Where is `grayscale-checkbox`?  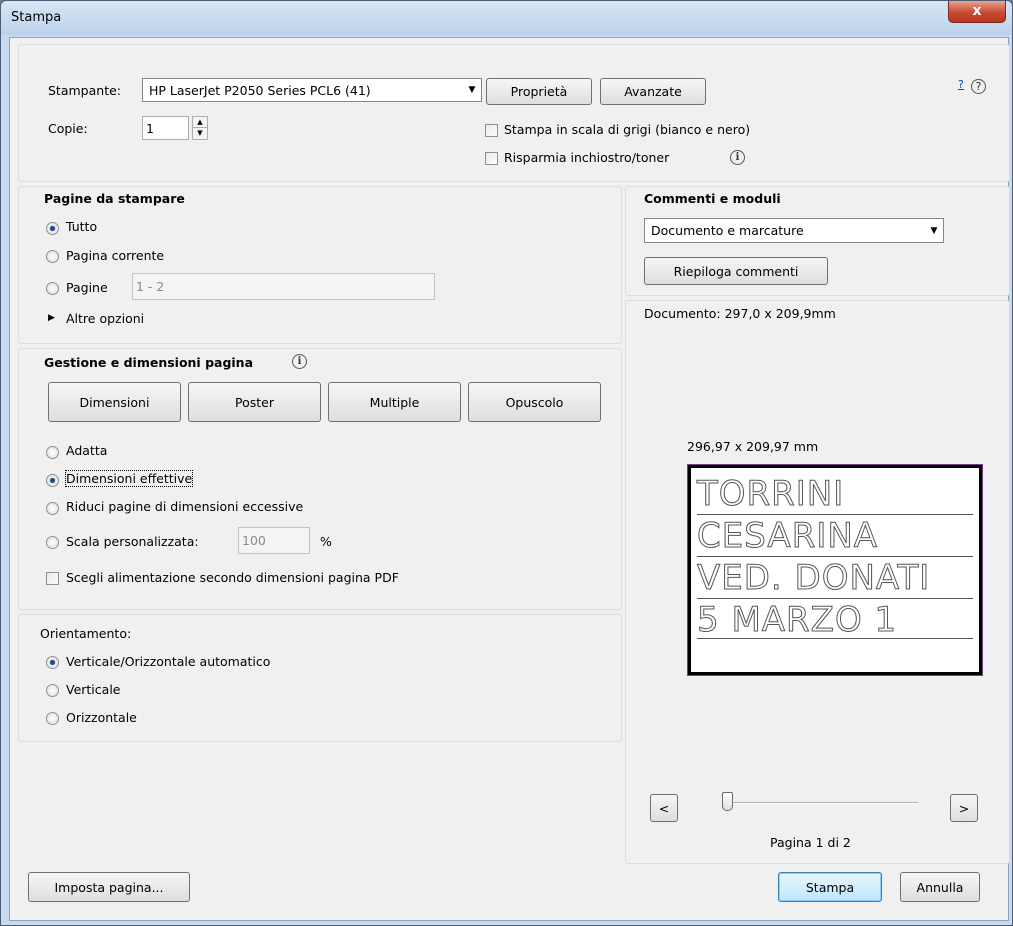
grayscale-checkbox is located at coordinates (491, 130).